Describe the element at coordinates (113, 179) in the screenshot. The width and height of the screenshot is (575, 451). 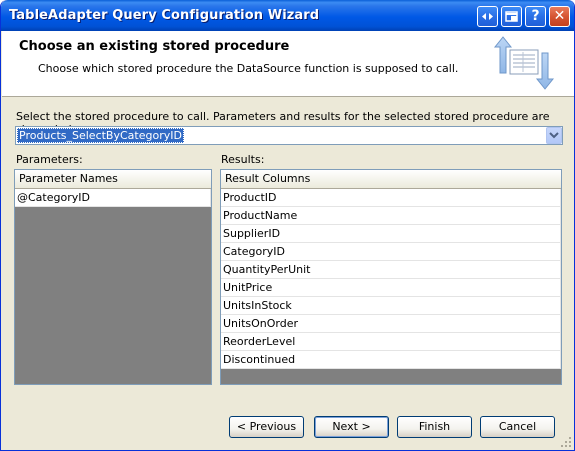
I see `parameters-column-header: Parameter Names` at that location.